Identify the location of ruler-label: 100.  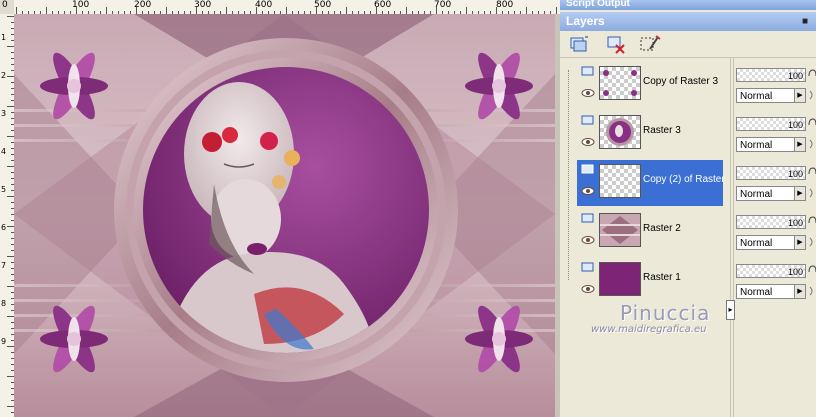
(81, 5).